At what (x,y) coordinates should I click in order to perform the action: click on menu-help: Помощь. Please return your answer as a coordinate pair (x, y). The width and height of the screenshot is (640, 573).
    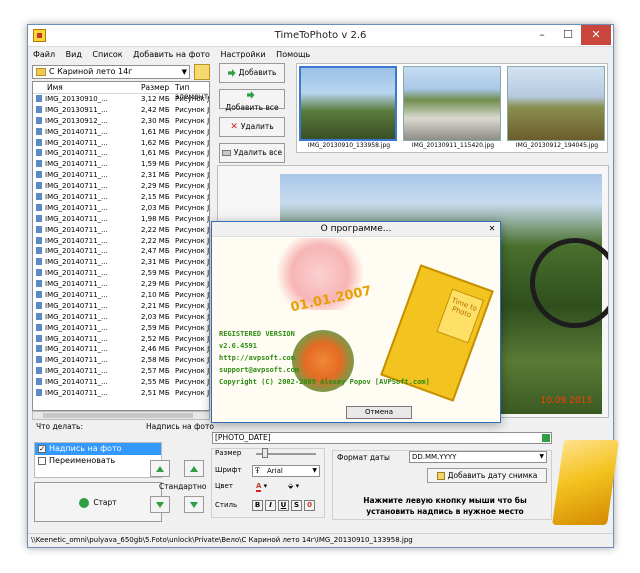
    Looking at the image, I should click on (293, 55).